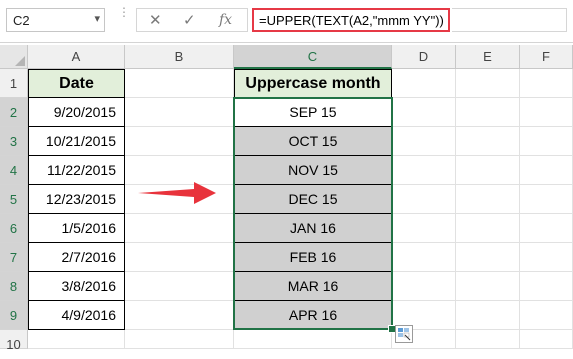  I want to click on cell-d8, so click(424, 286).